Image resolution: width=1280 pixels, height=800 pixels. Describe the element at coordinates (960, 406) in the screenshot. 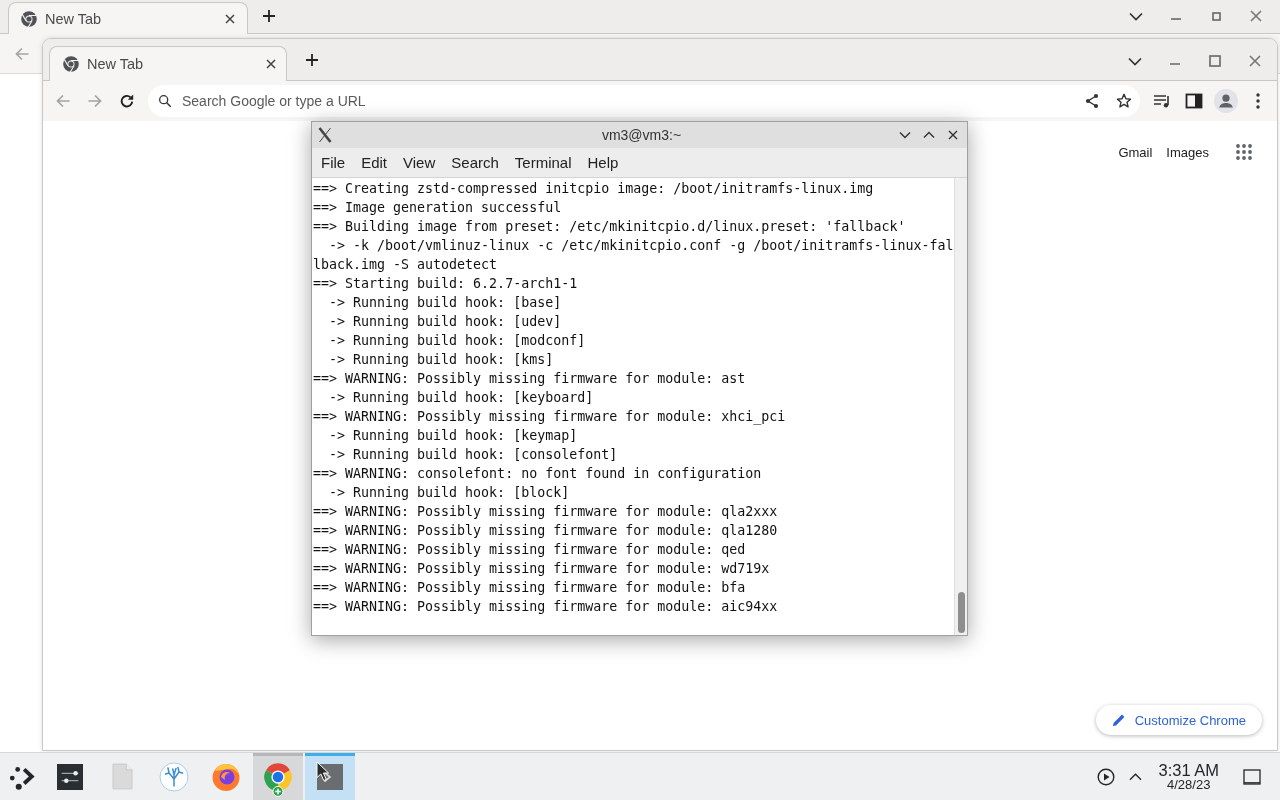

I see `scrollbar` at that location.